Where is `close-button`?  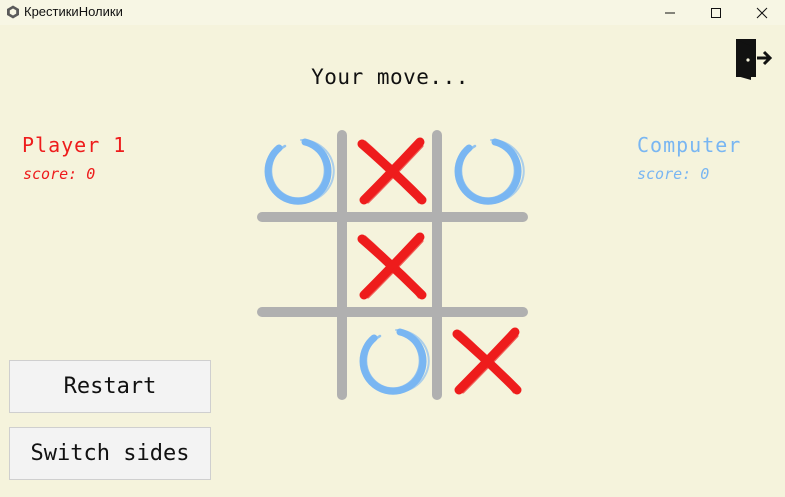 close-button is located at coordinates (762, 12).